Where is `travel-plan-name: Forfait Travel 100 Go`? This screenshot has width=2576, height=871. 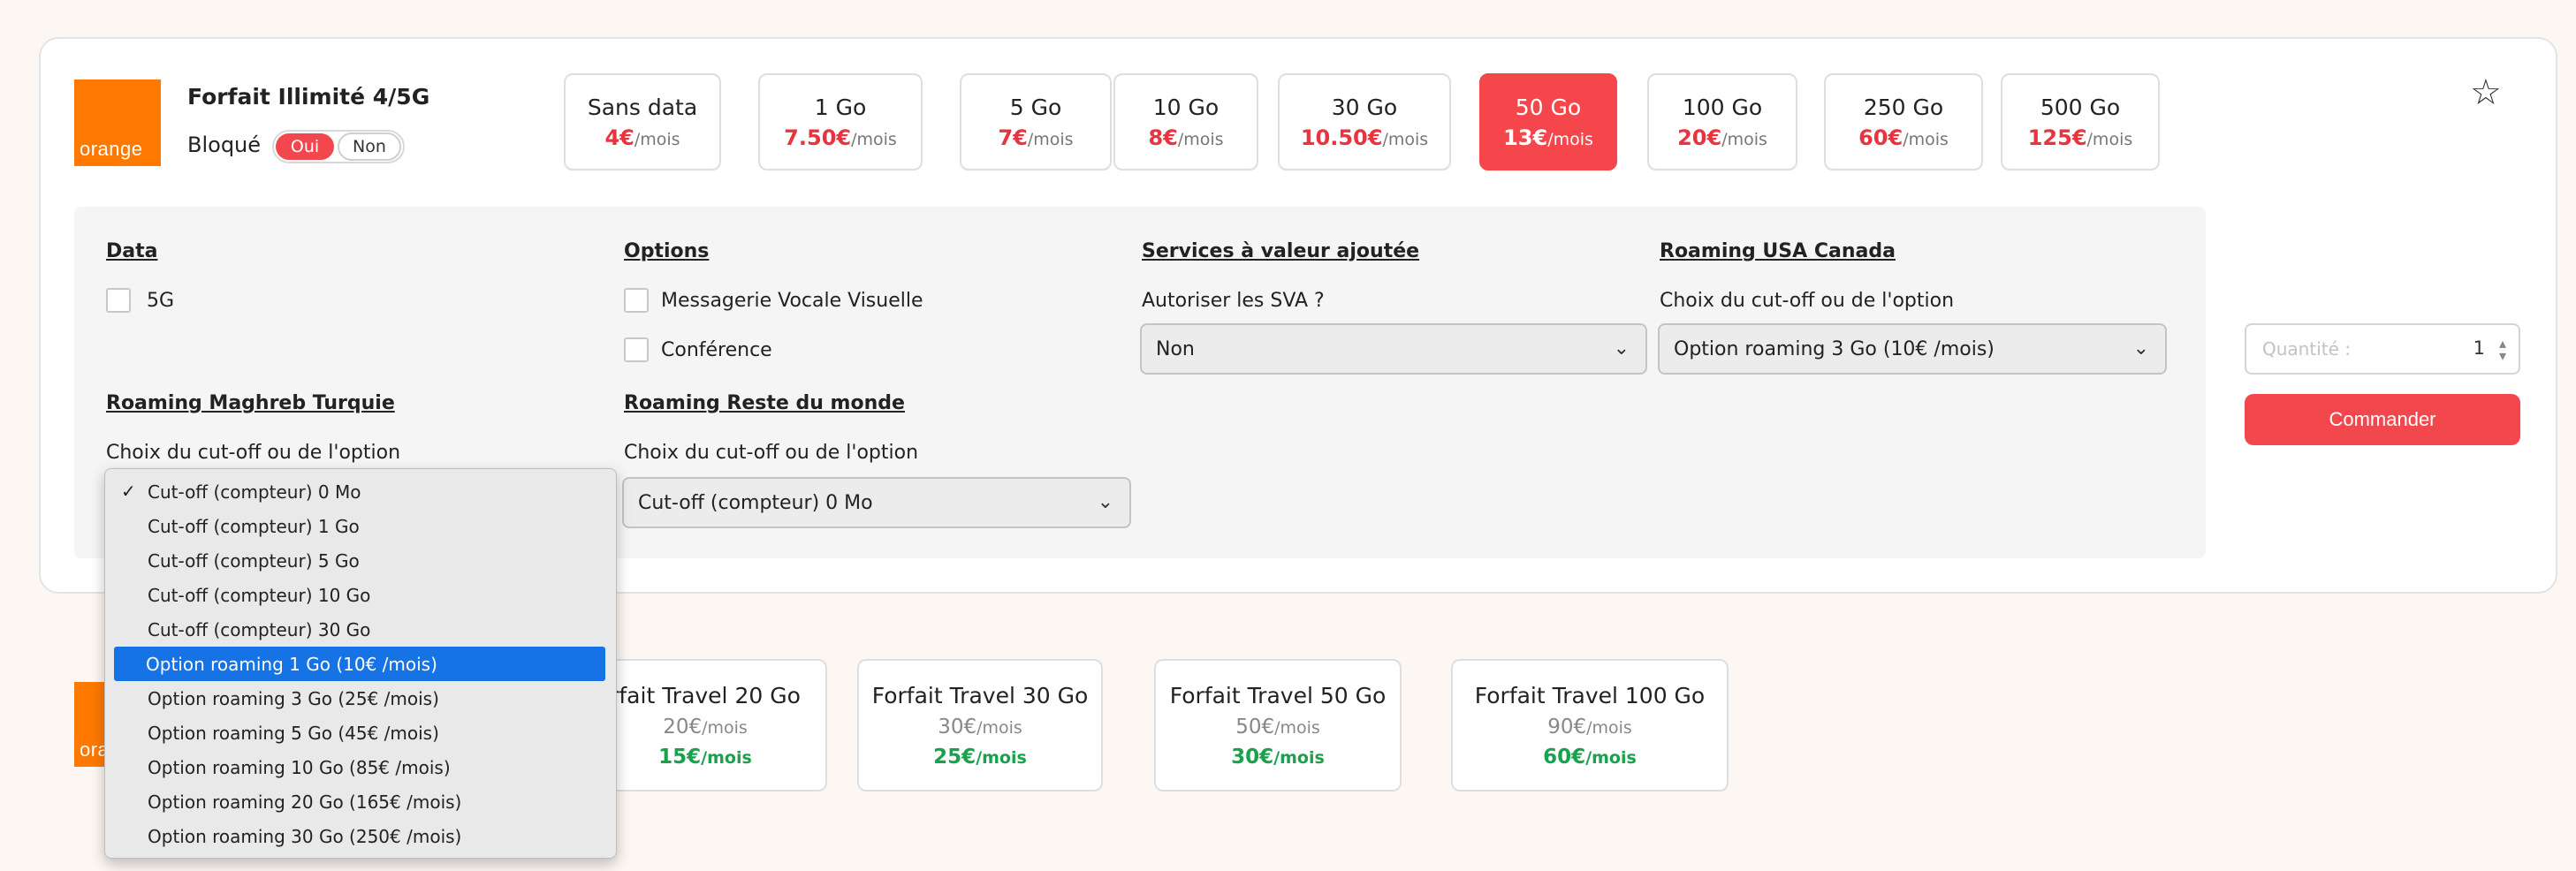
travel-plan-name: Forfait Travel 100 Go is located at coordinates (1590, 695).